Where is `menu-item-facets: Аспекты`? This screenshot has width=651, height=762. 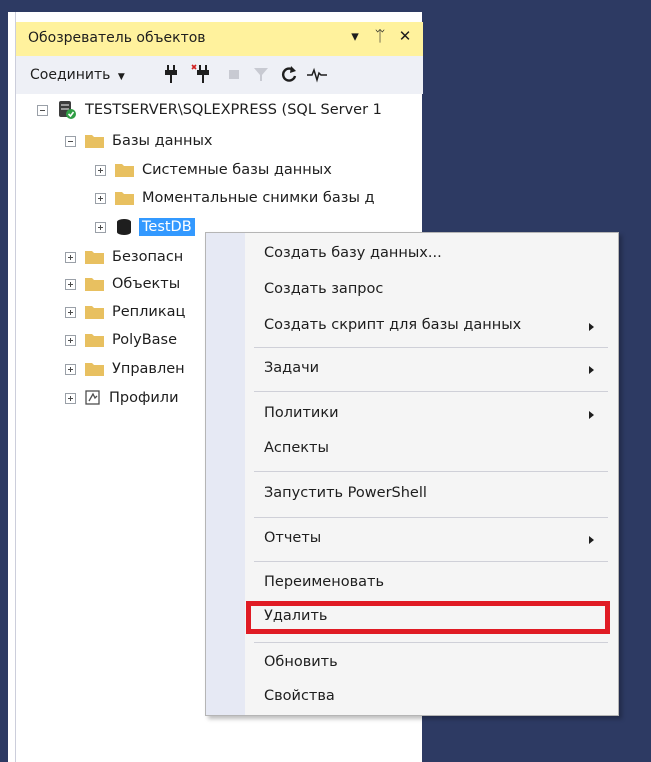 menu-item-facets: Аспекты is located at coordinates (296, 448).